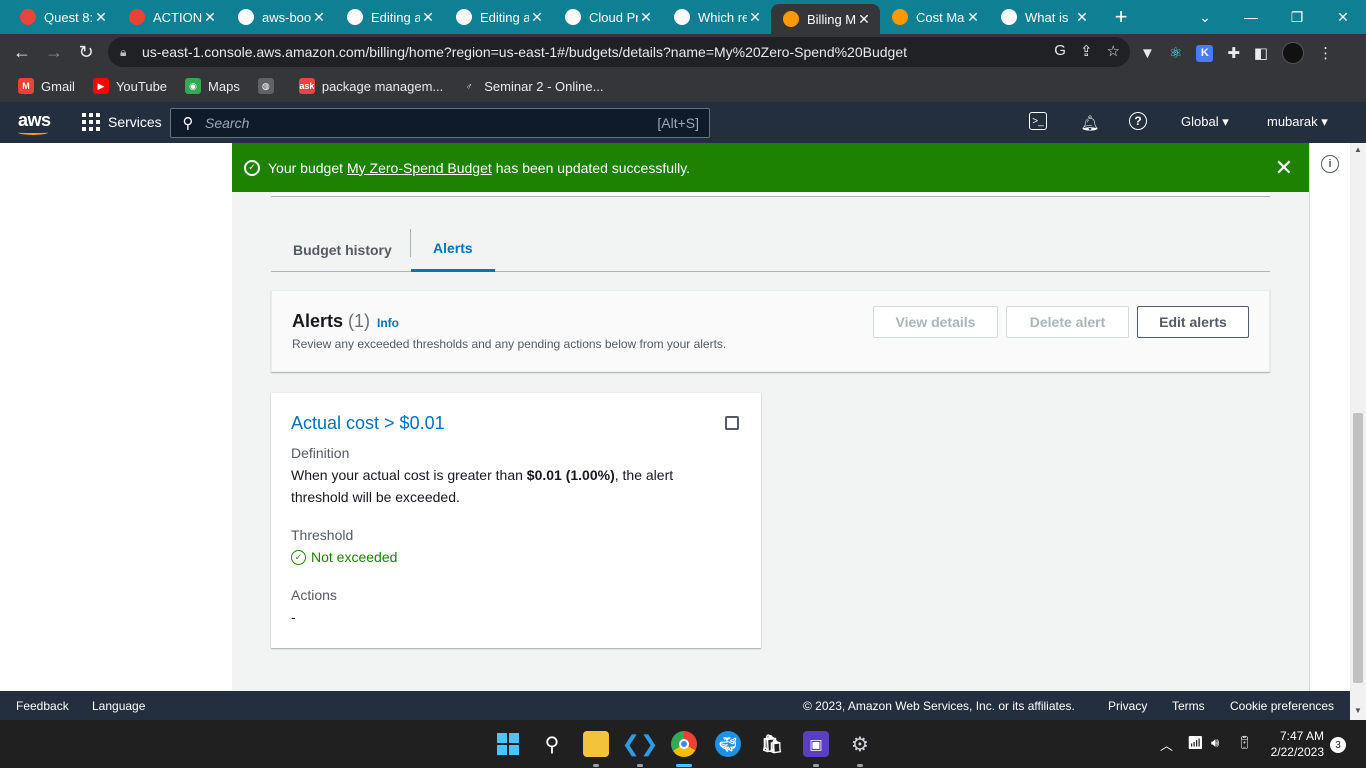 The width and height of the screenshot is (1366, 768). Describe the element at coordinates (1293, 744) in the screenshot. I see `system-clock: 7:47 AM 2/22/2023` at that location.